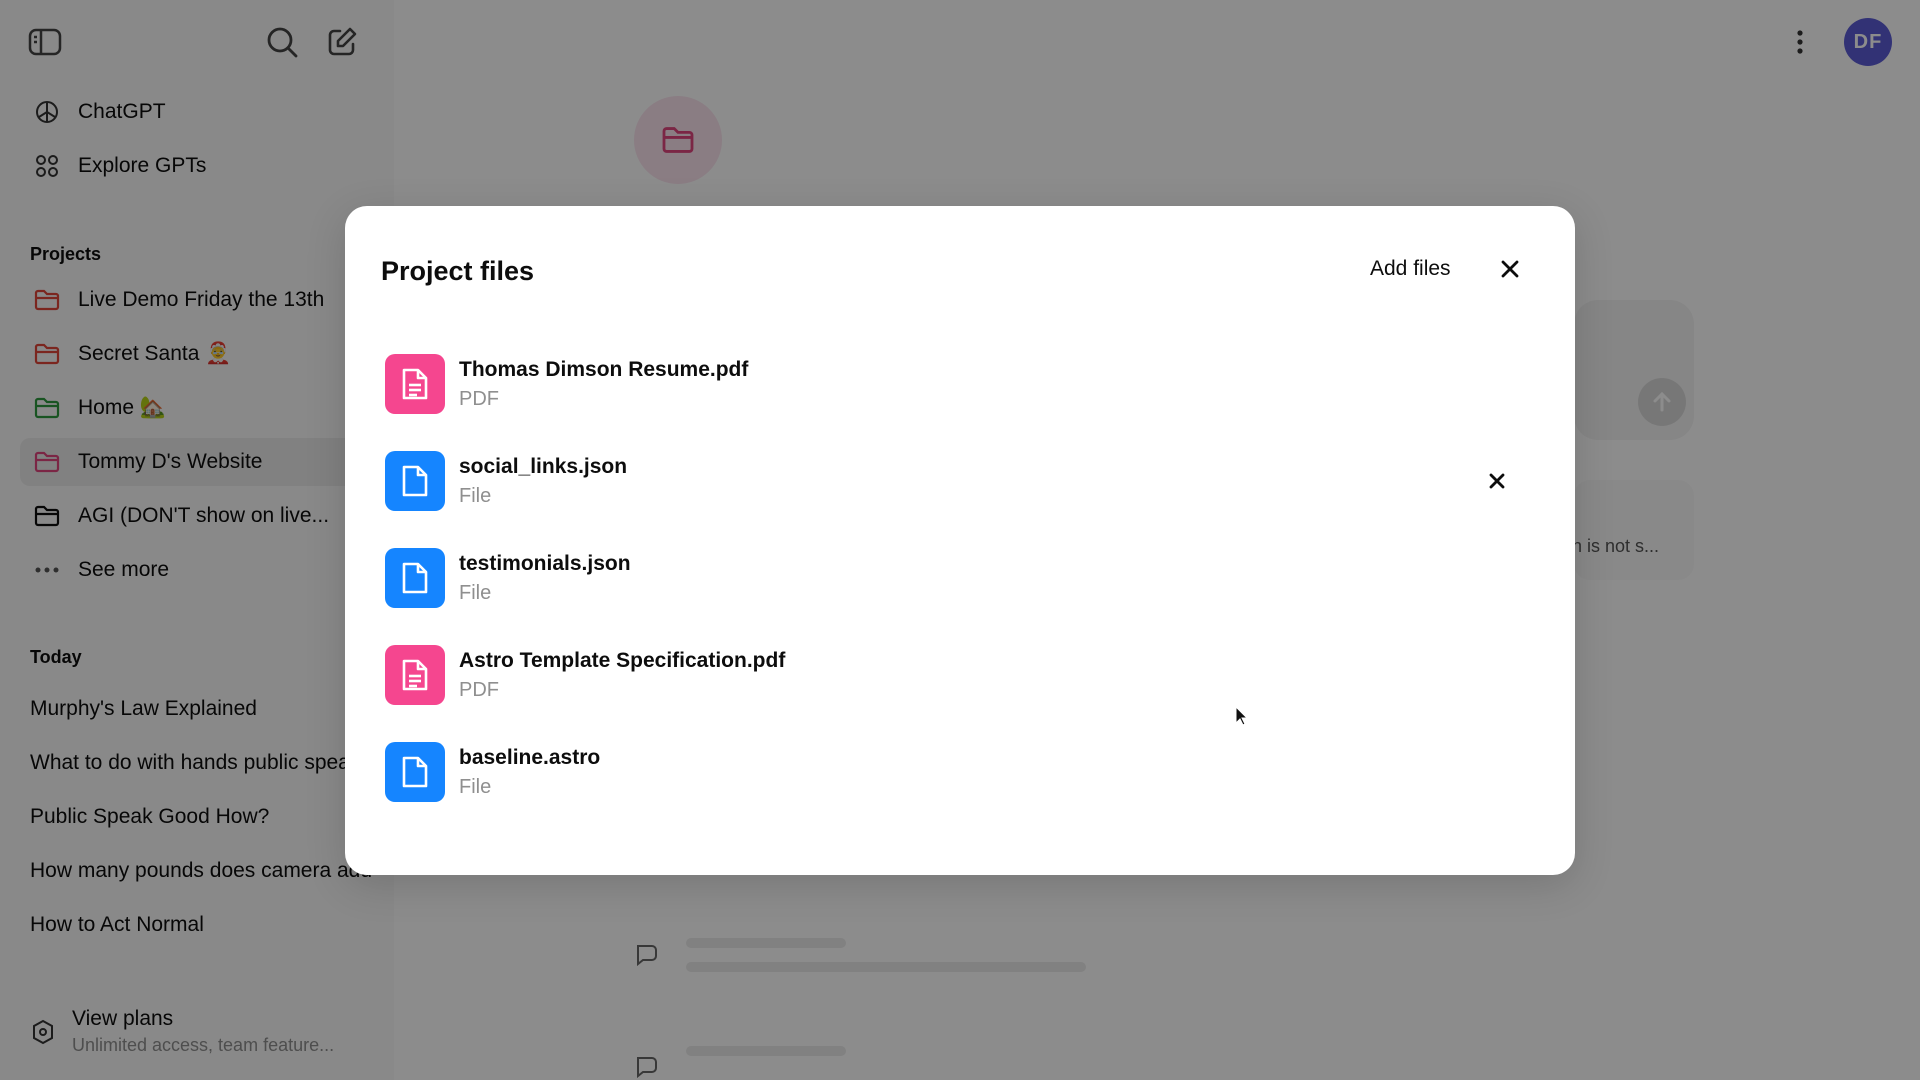 The image size is (1920, 1080). I want to click on file-name: baseline.astro, so click(530, 757).